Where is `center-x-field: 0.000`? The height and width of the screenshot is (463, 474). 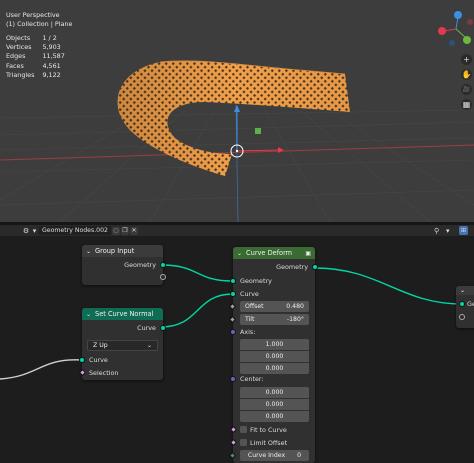
center-x-field: 0.000 is located at coordinates (274, 392).